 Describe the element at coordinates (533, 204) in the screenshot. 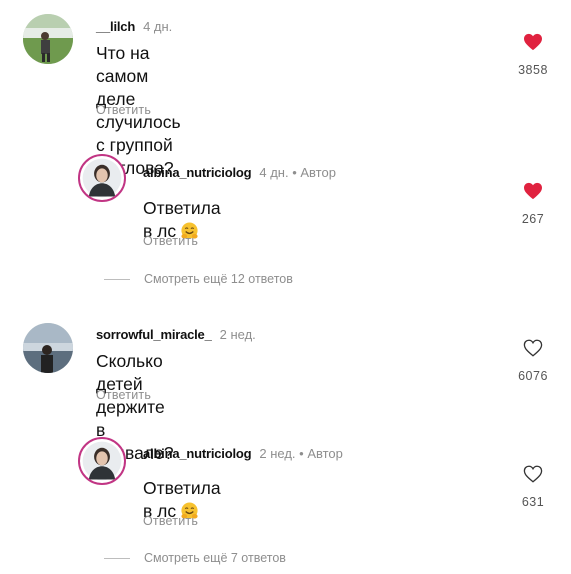

I see `like-button: 267` at that location.